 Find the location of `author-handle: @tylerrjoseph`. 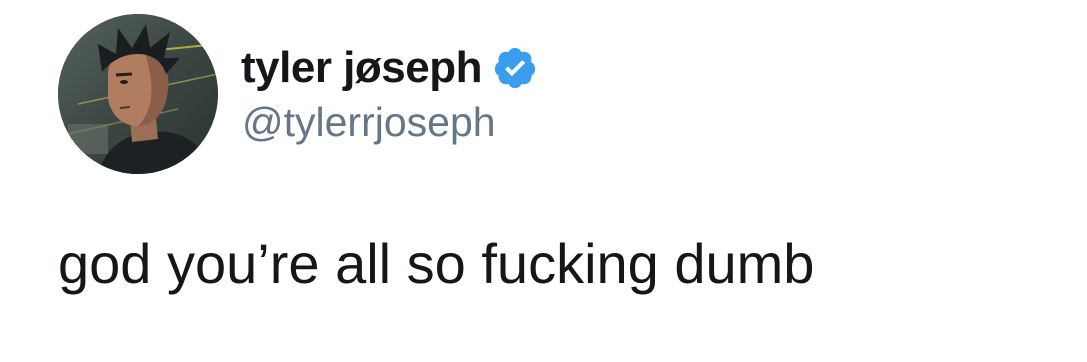

author-handle: @tylerrjoseph is located at coordinates (369, 122).